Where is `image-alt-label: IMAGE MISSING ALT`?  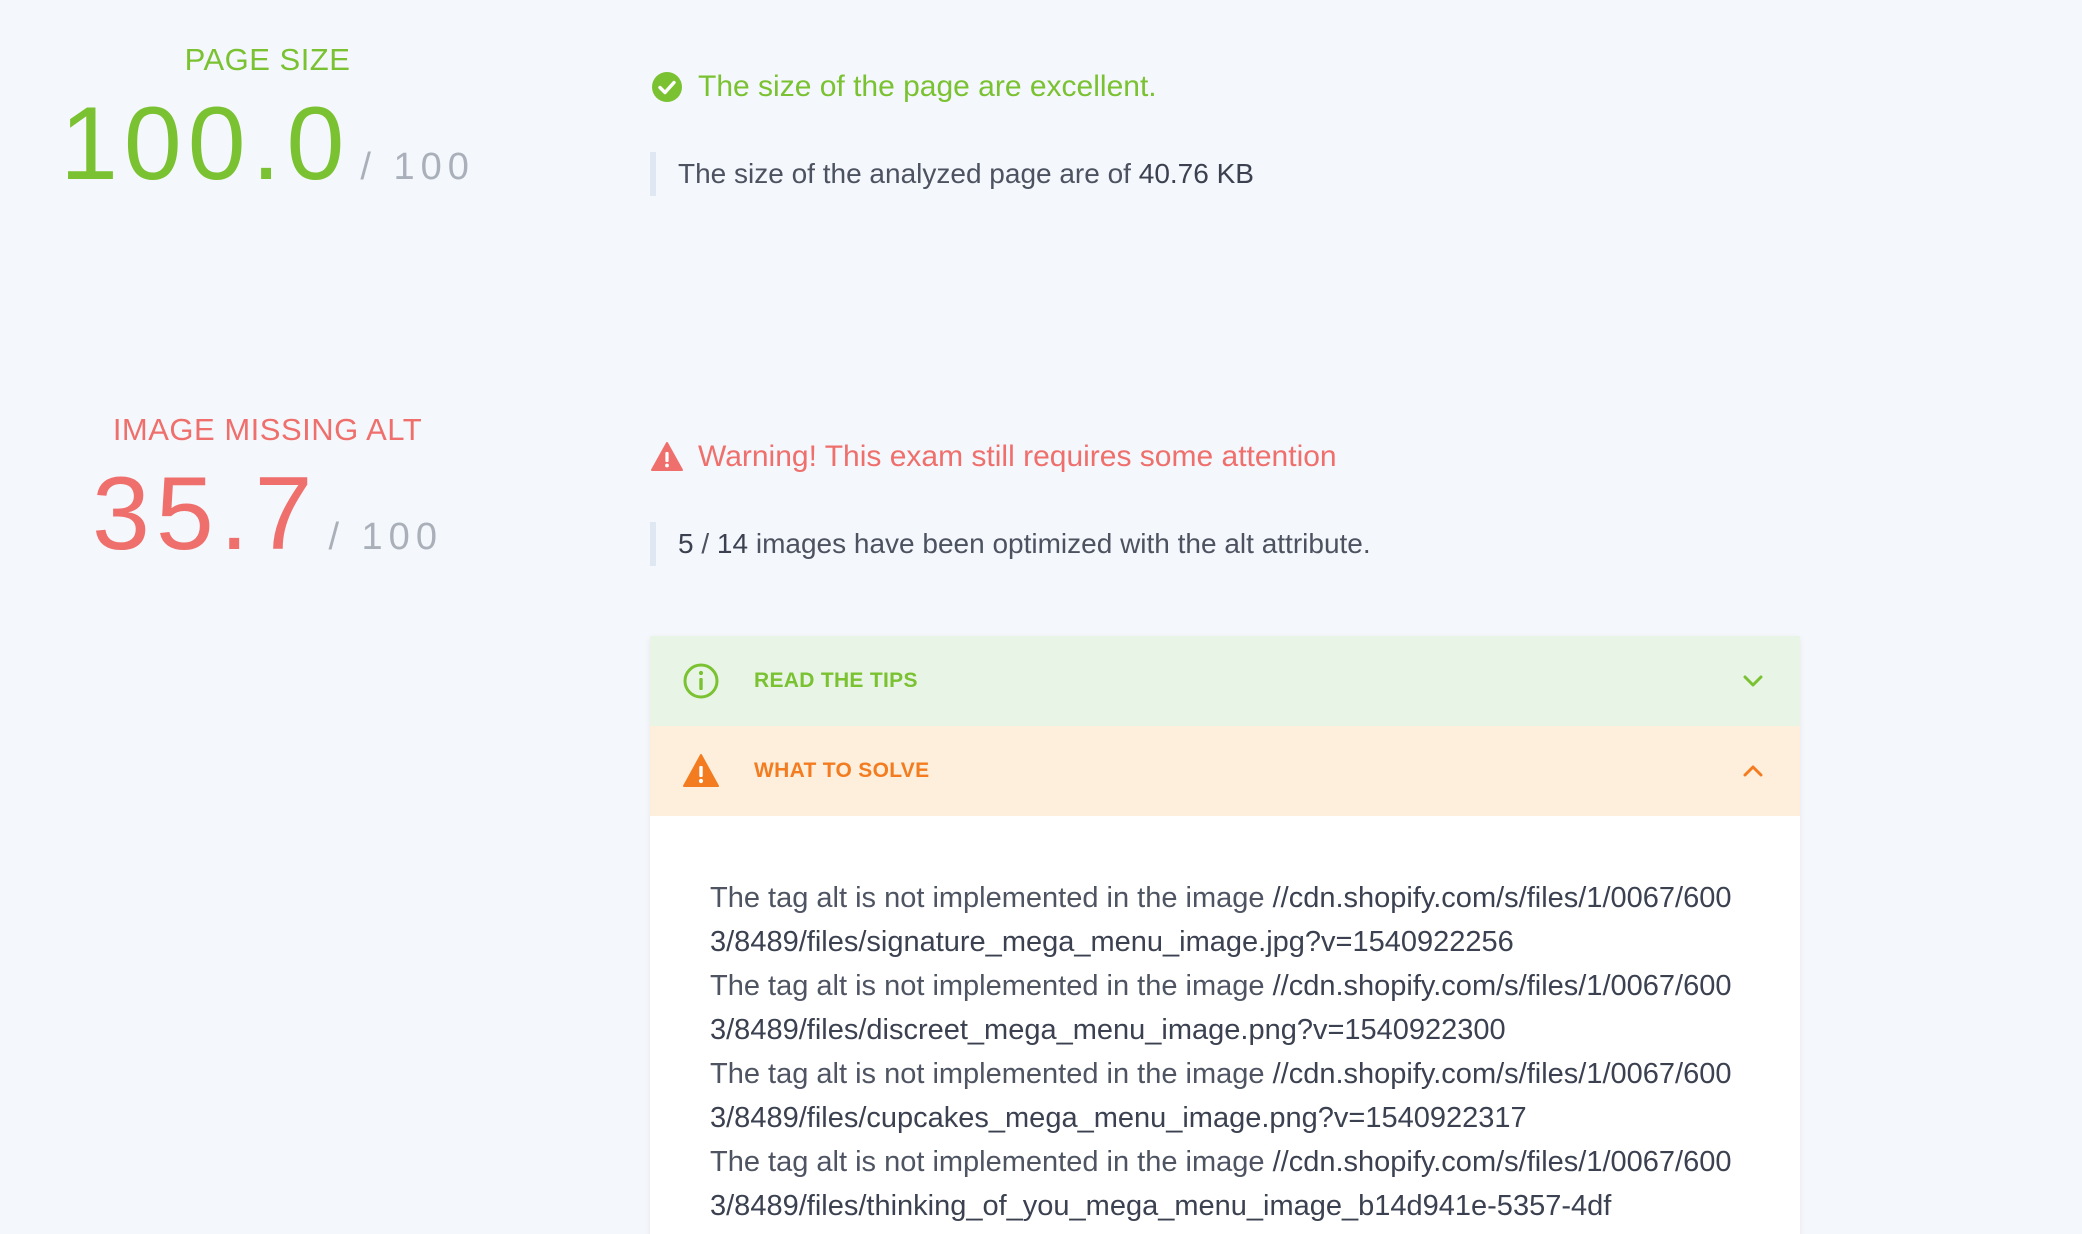 image-alt-label: IMAGE MISSING ALT is located at coordinates (267, 429).